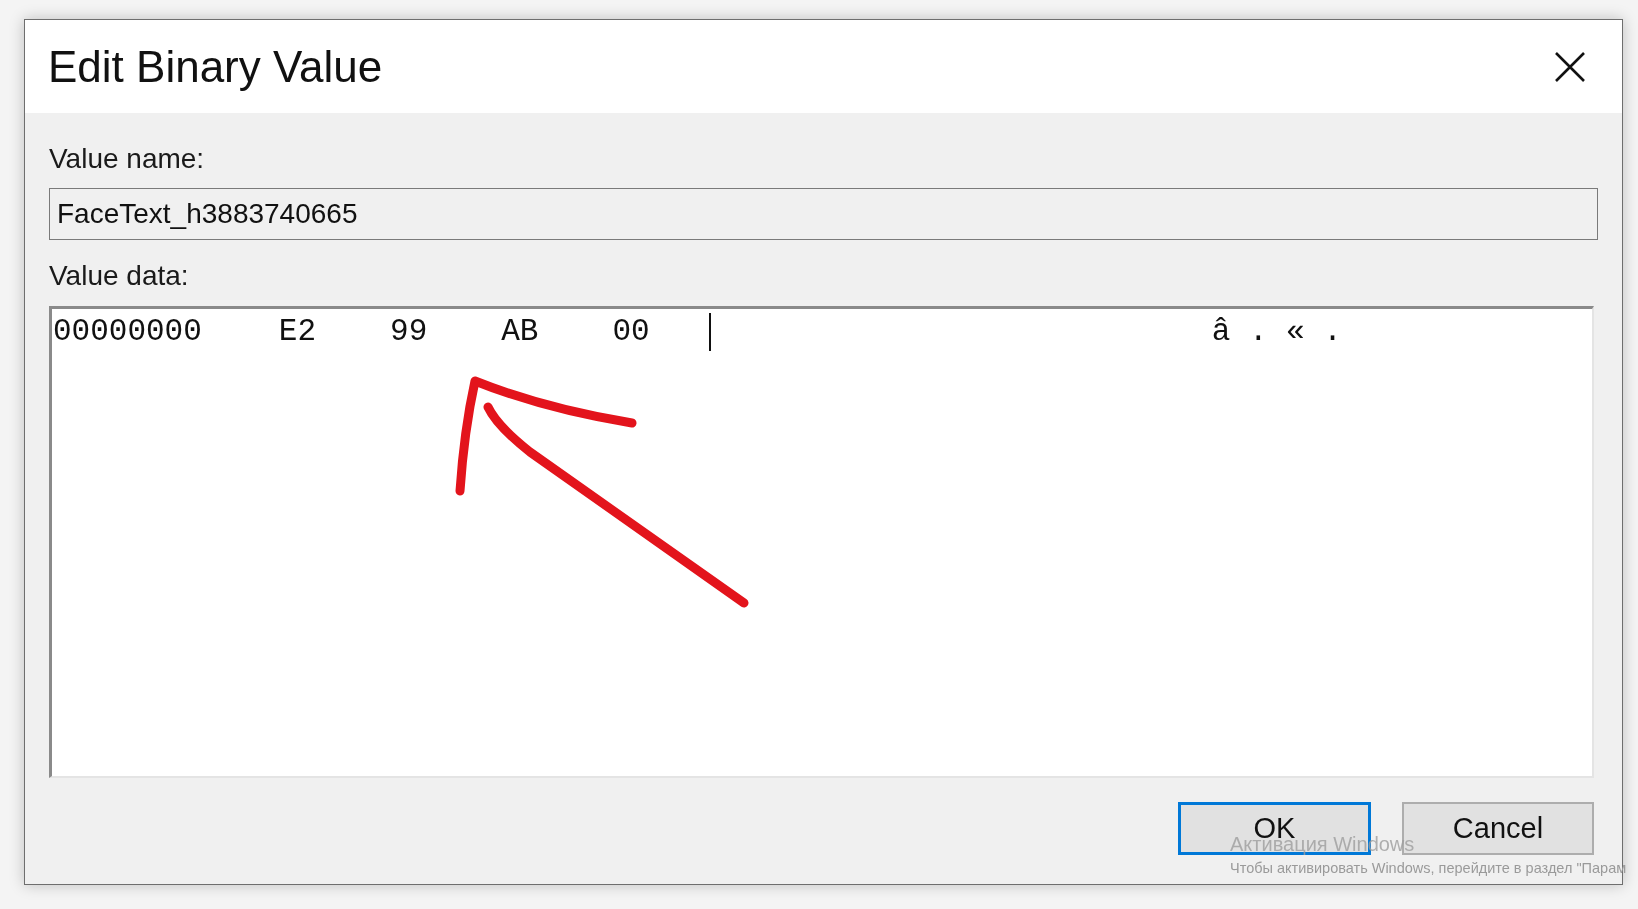 This screenshot has height=909, width=1638. I want to click on hex-offset: 00000000, so click(127, 332).